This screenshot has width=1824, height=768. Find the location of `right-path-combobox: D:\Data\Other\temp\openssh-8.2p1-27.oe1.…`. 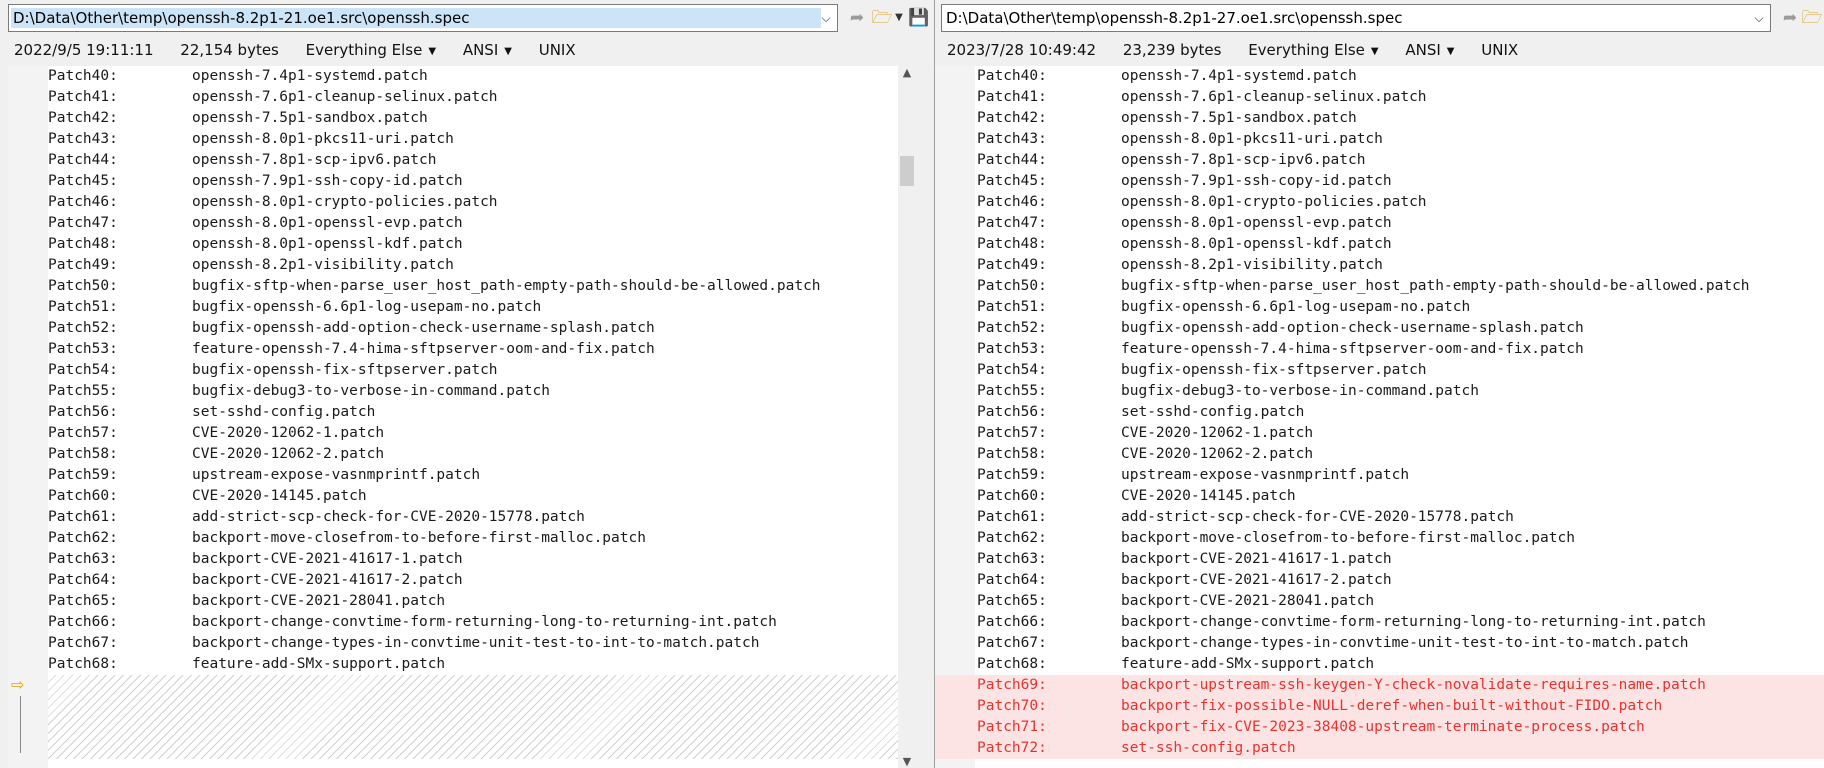

right-path-combobox: D:\Data\Other\temp\openssh-8.2p1-27.oe1.… is located at coordinates (1356, 18).